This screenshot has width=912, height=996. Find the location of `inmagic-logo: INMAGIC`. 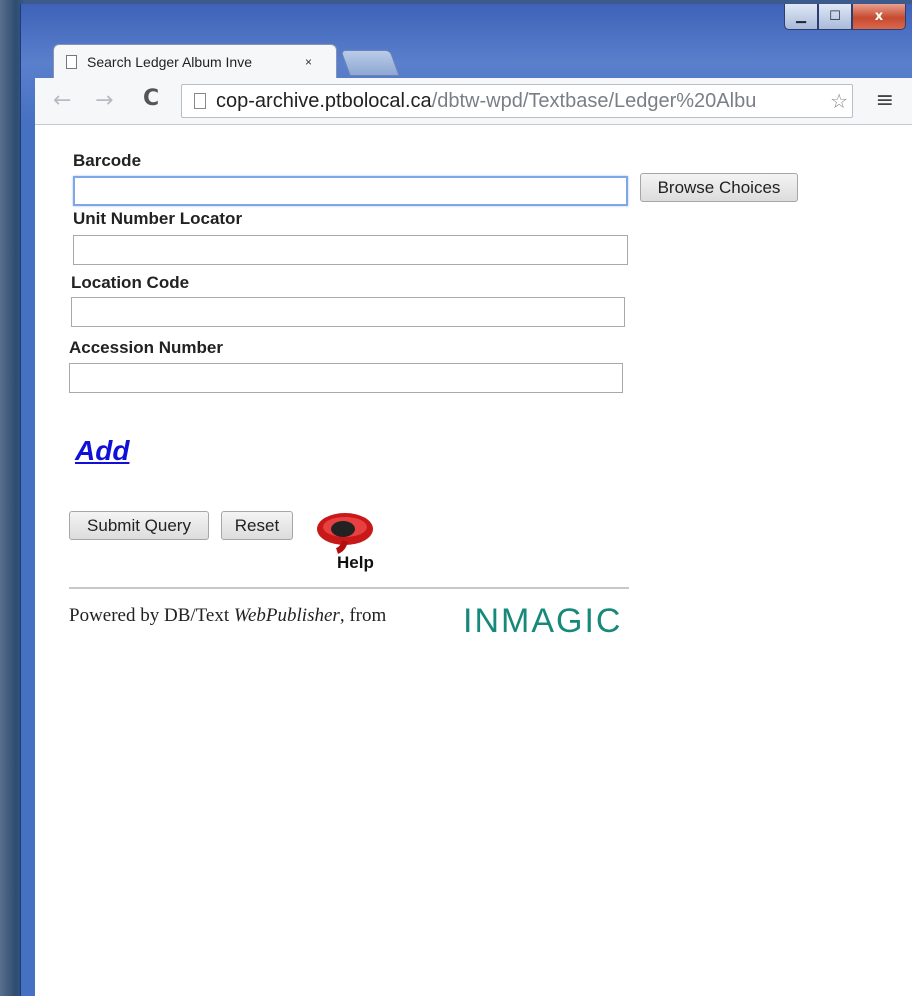

inmagic-logo: INMAGIC is located at coordinates (542, 621).